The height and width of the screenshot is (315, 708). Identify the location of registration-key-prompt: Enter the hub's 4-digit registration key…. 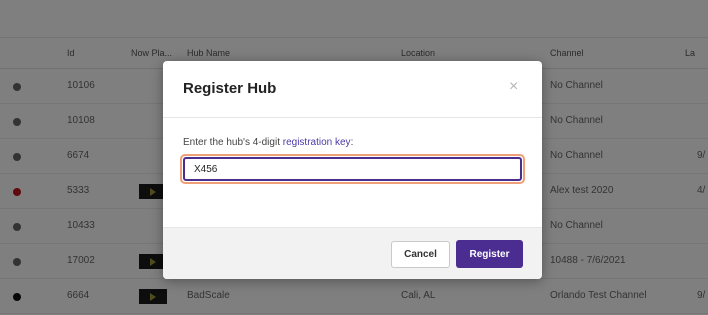
(268, 142).